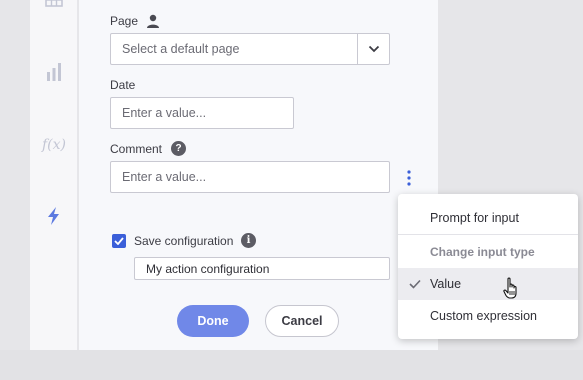 The height and width of the screenshot is (380, 583). I want to click on menu-item-value-label: Value, so click(446, 284).